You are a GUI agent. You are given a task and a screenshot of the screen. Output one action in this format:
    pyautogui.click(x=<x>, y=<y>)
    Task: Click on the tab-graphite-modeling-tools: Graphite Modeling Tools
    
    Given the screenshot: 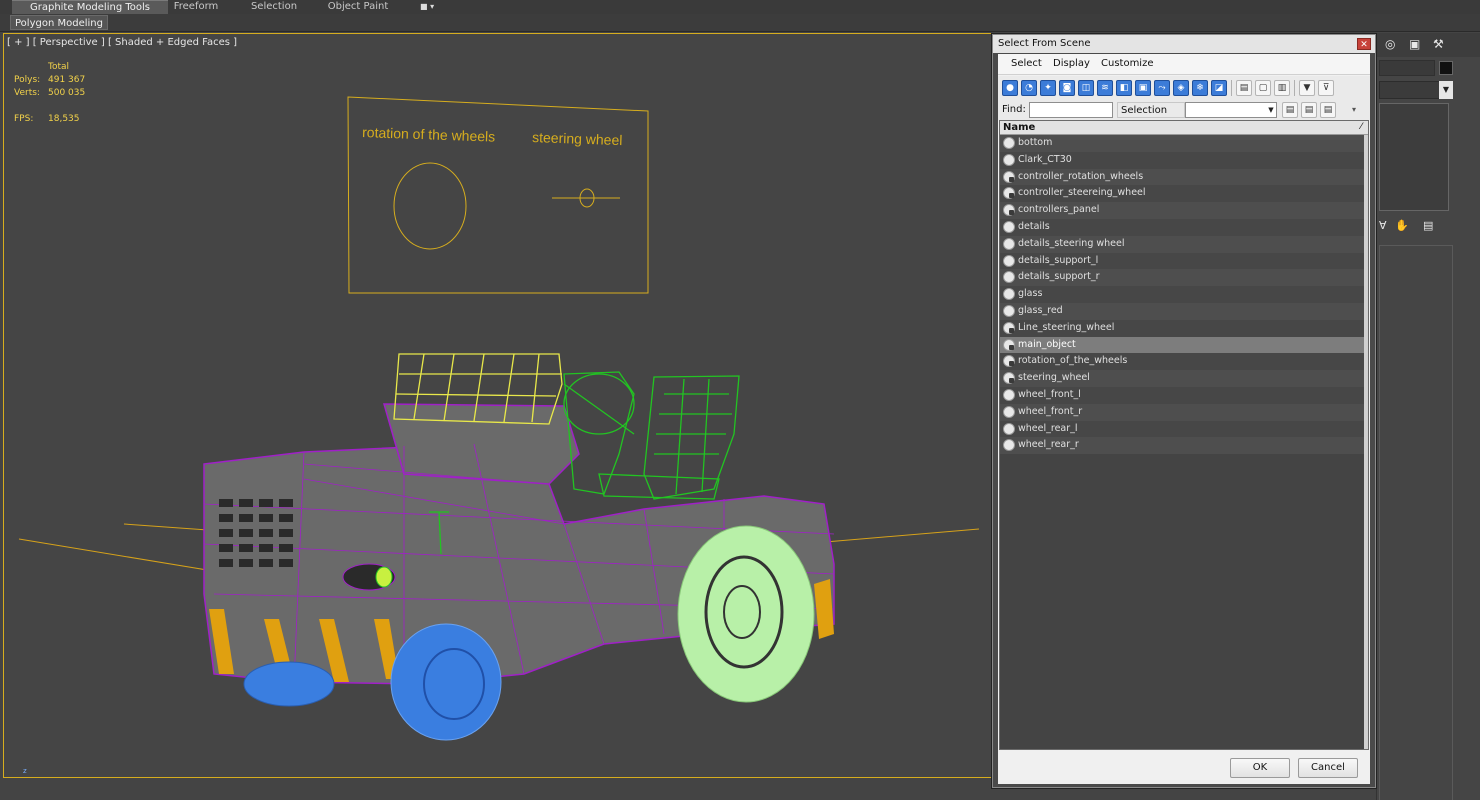 What is the action you would take?
    pyautogui.click(x=90, y=7)
    